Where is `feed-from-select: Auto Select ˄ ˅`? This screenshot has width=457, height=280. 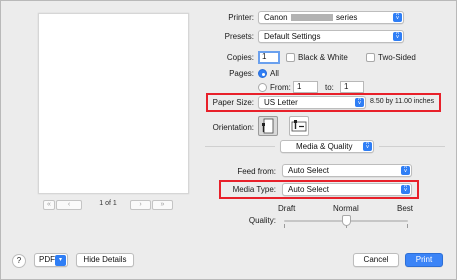
feed-from-select: Auto Select ˄ ˅ is located at coordinates (347, 170).